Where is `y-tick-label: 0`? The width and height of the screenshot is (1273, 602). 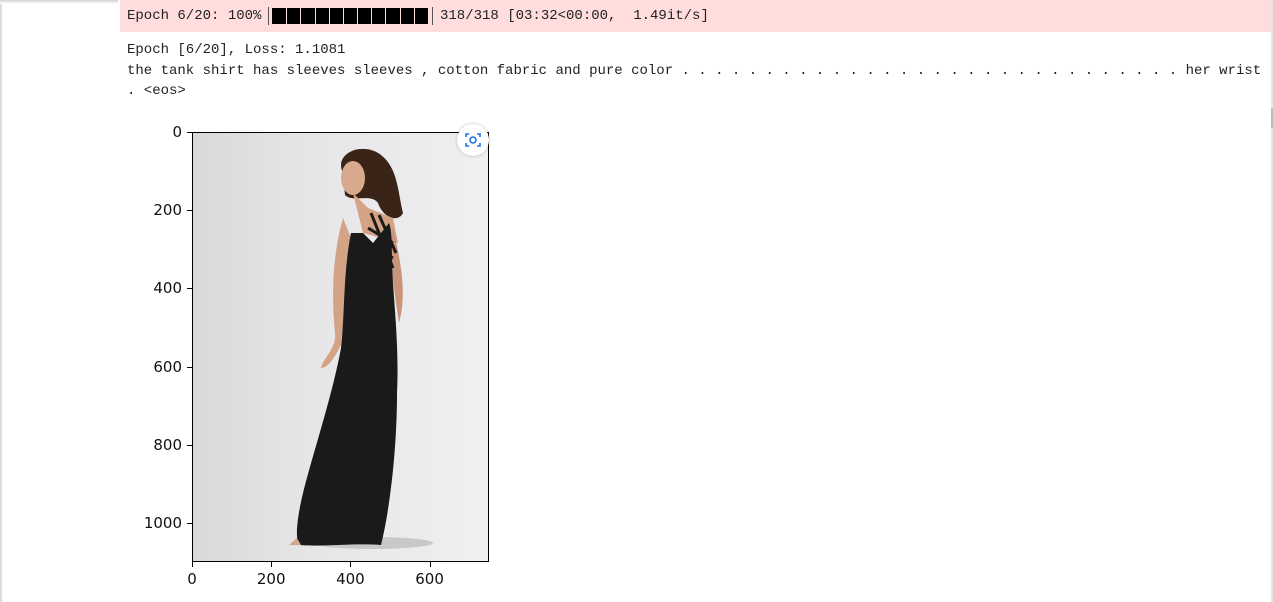
y-tick-label: 0 is located at coordinates (177, 132).